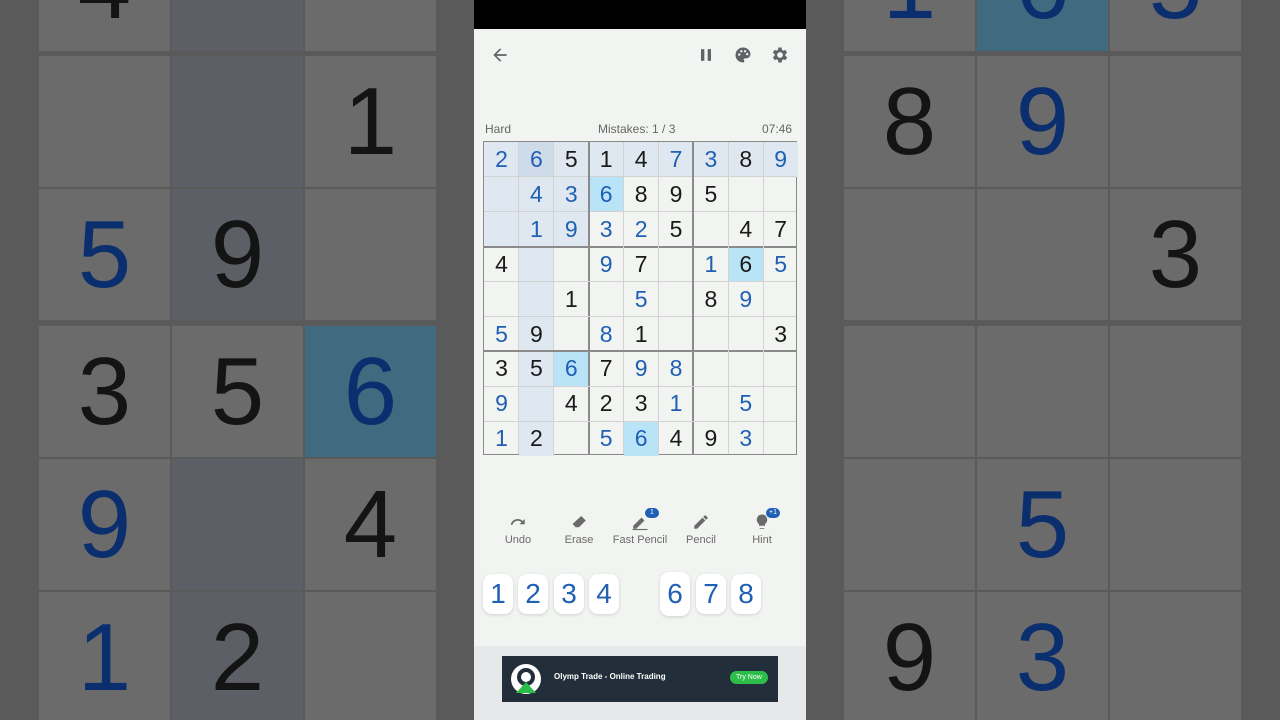 The height and width of the screenshot is (720, 1280). I want to click on back-arrow-icon, so click(500, 55).